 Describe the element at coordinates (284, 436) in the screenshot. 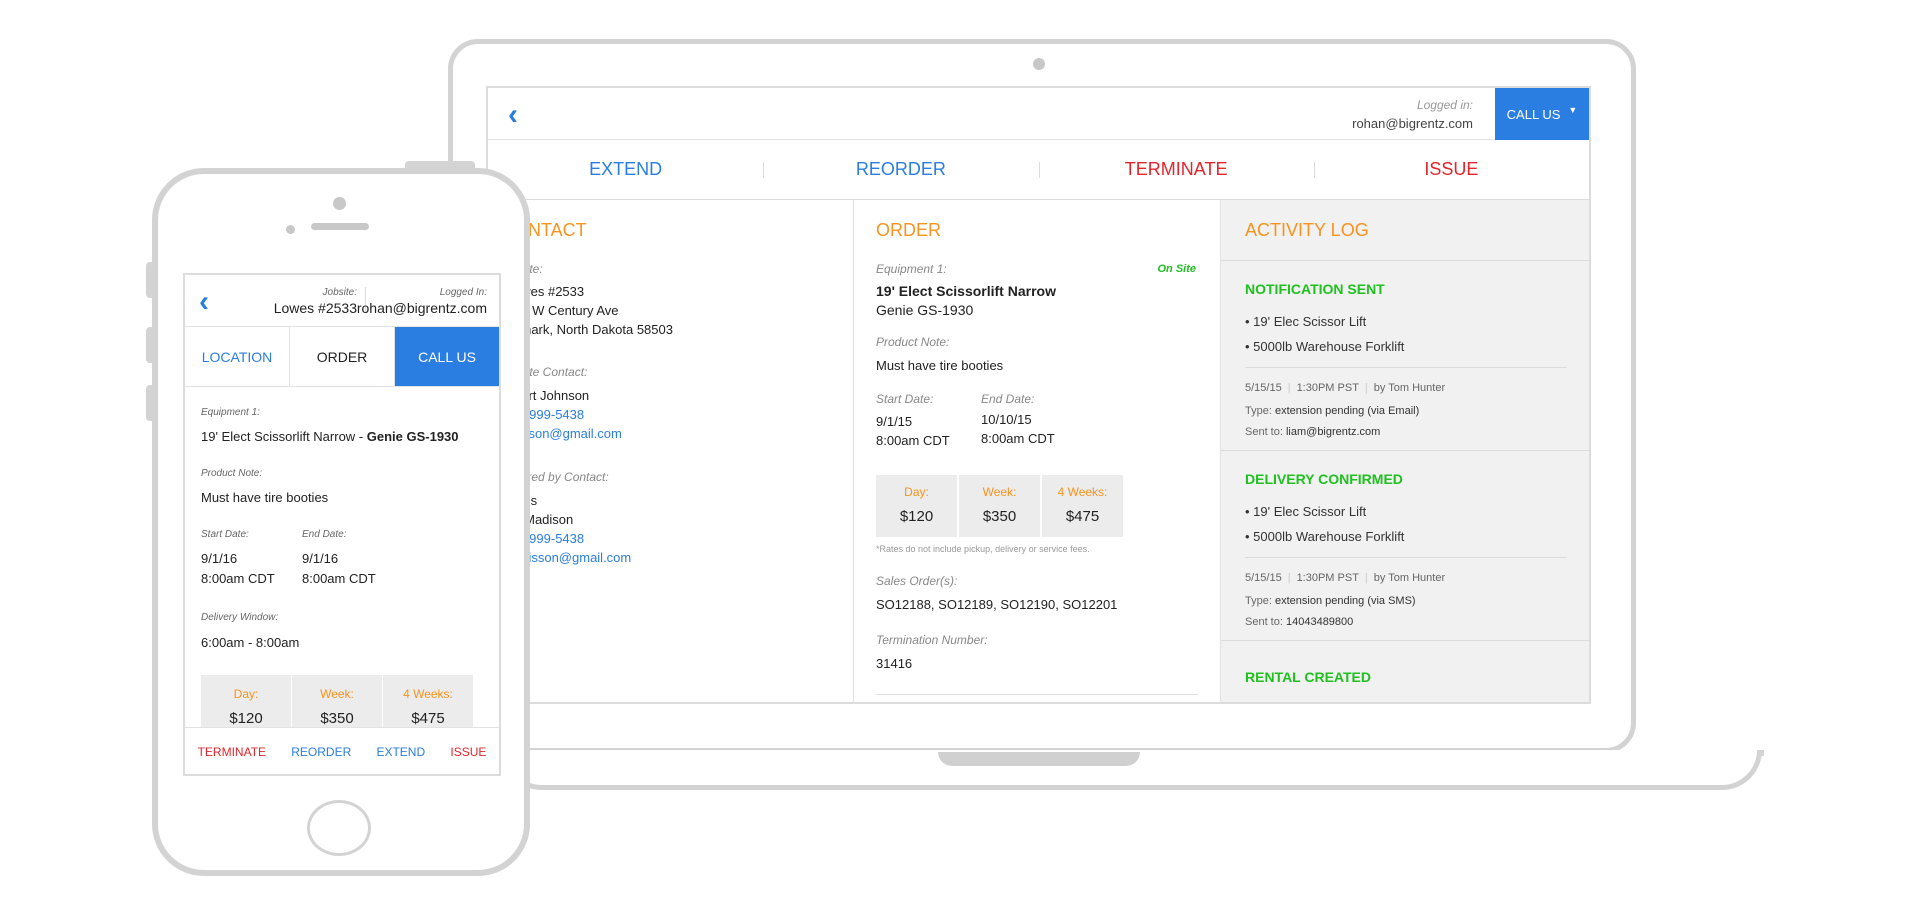

I see `equipment-name: 19' Elect Scissorlift Narrow -` at that location.